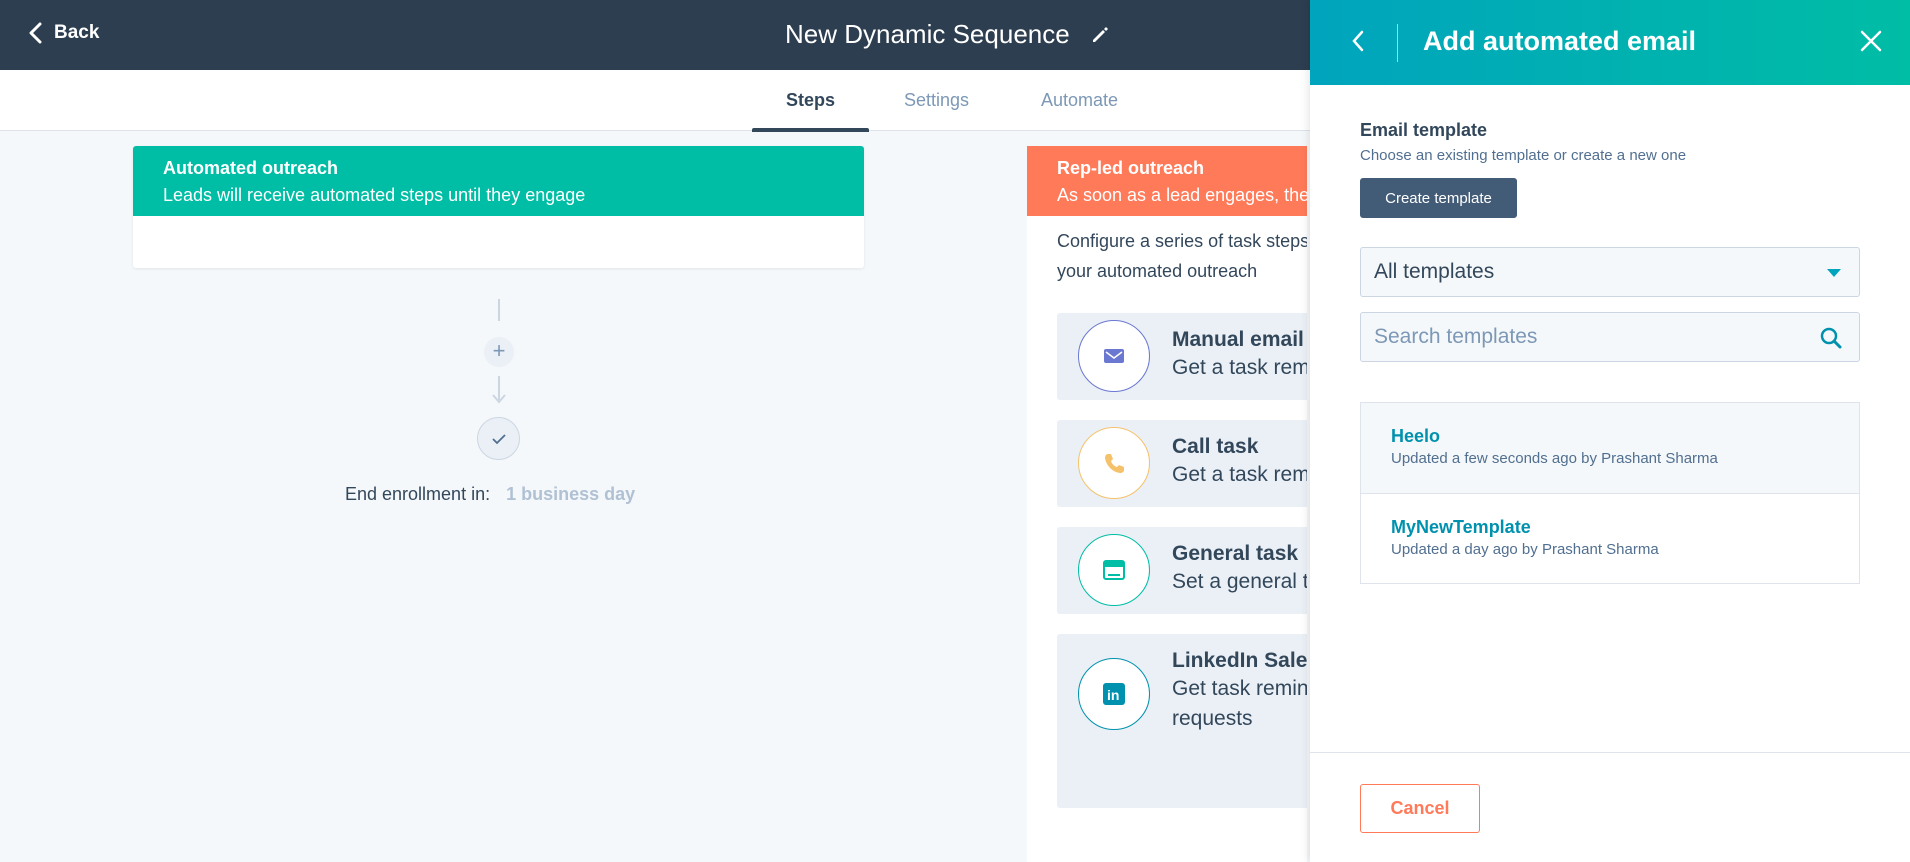 This screenshot has width=1910, height=862. I want to click on tab-settings: Settings, so click(936, 100).